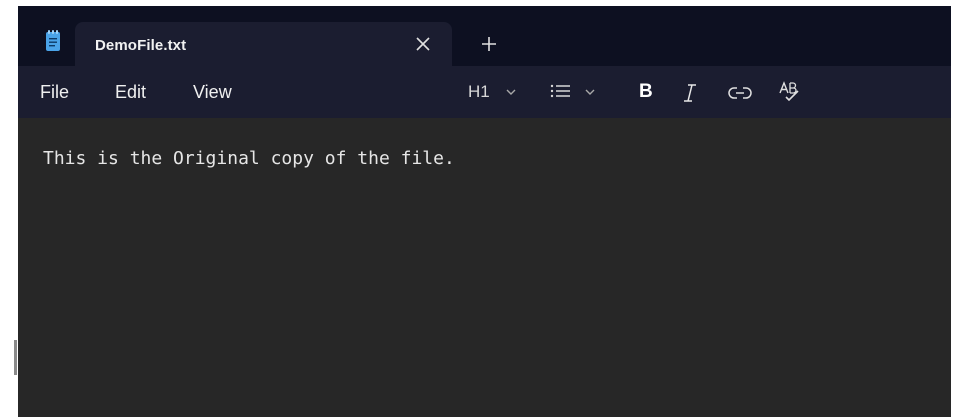 This screenshot has width=960, height=417. I want to click on heading-label: H1, so click(479, 91).